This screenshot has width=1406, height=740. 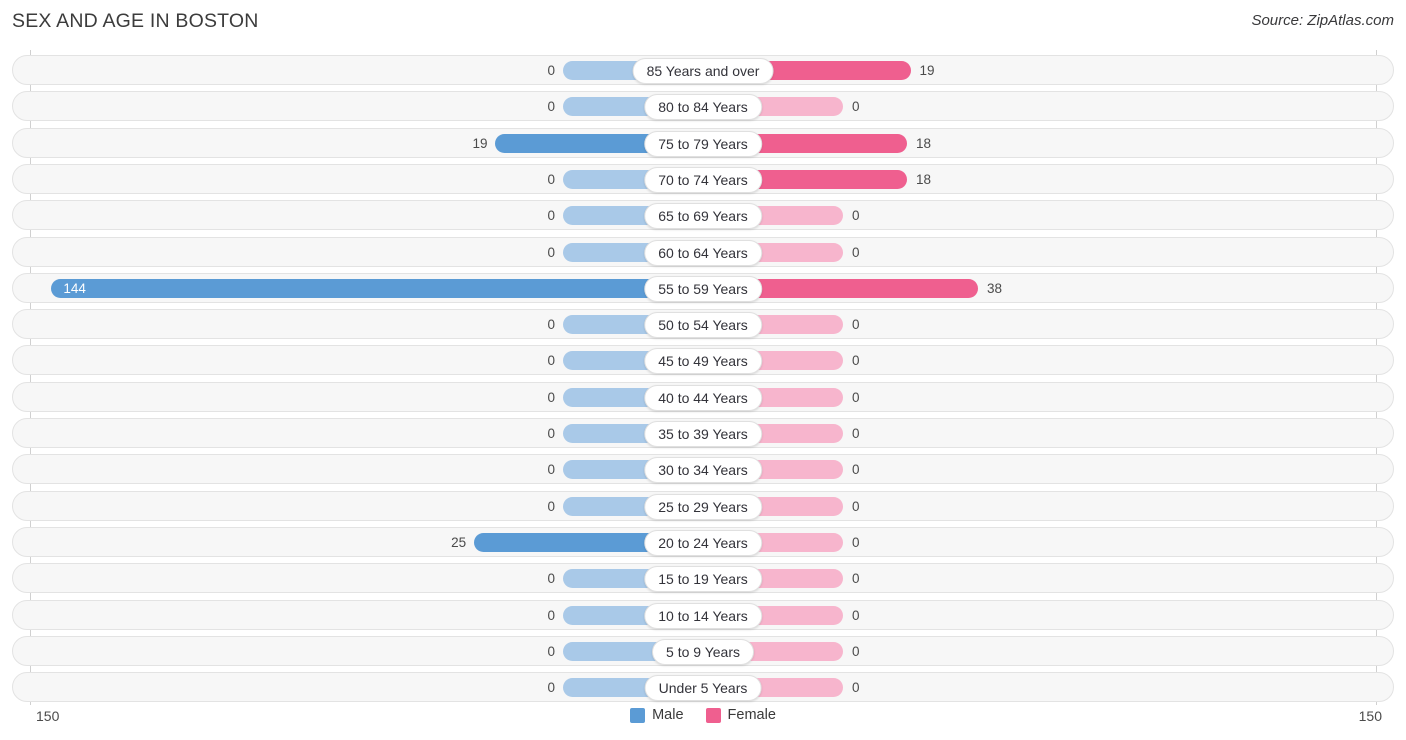 I want to click on age-group-label: 35 to 39 Years, so click(x=703, y=434).